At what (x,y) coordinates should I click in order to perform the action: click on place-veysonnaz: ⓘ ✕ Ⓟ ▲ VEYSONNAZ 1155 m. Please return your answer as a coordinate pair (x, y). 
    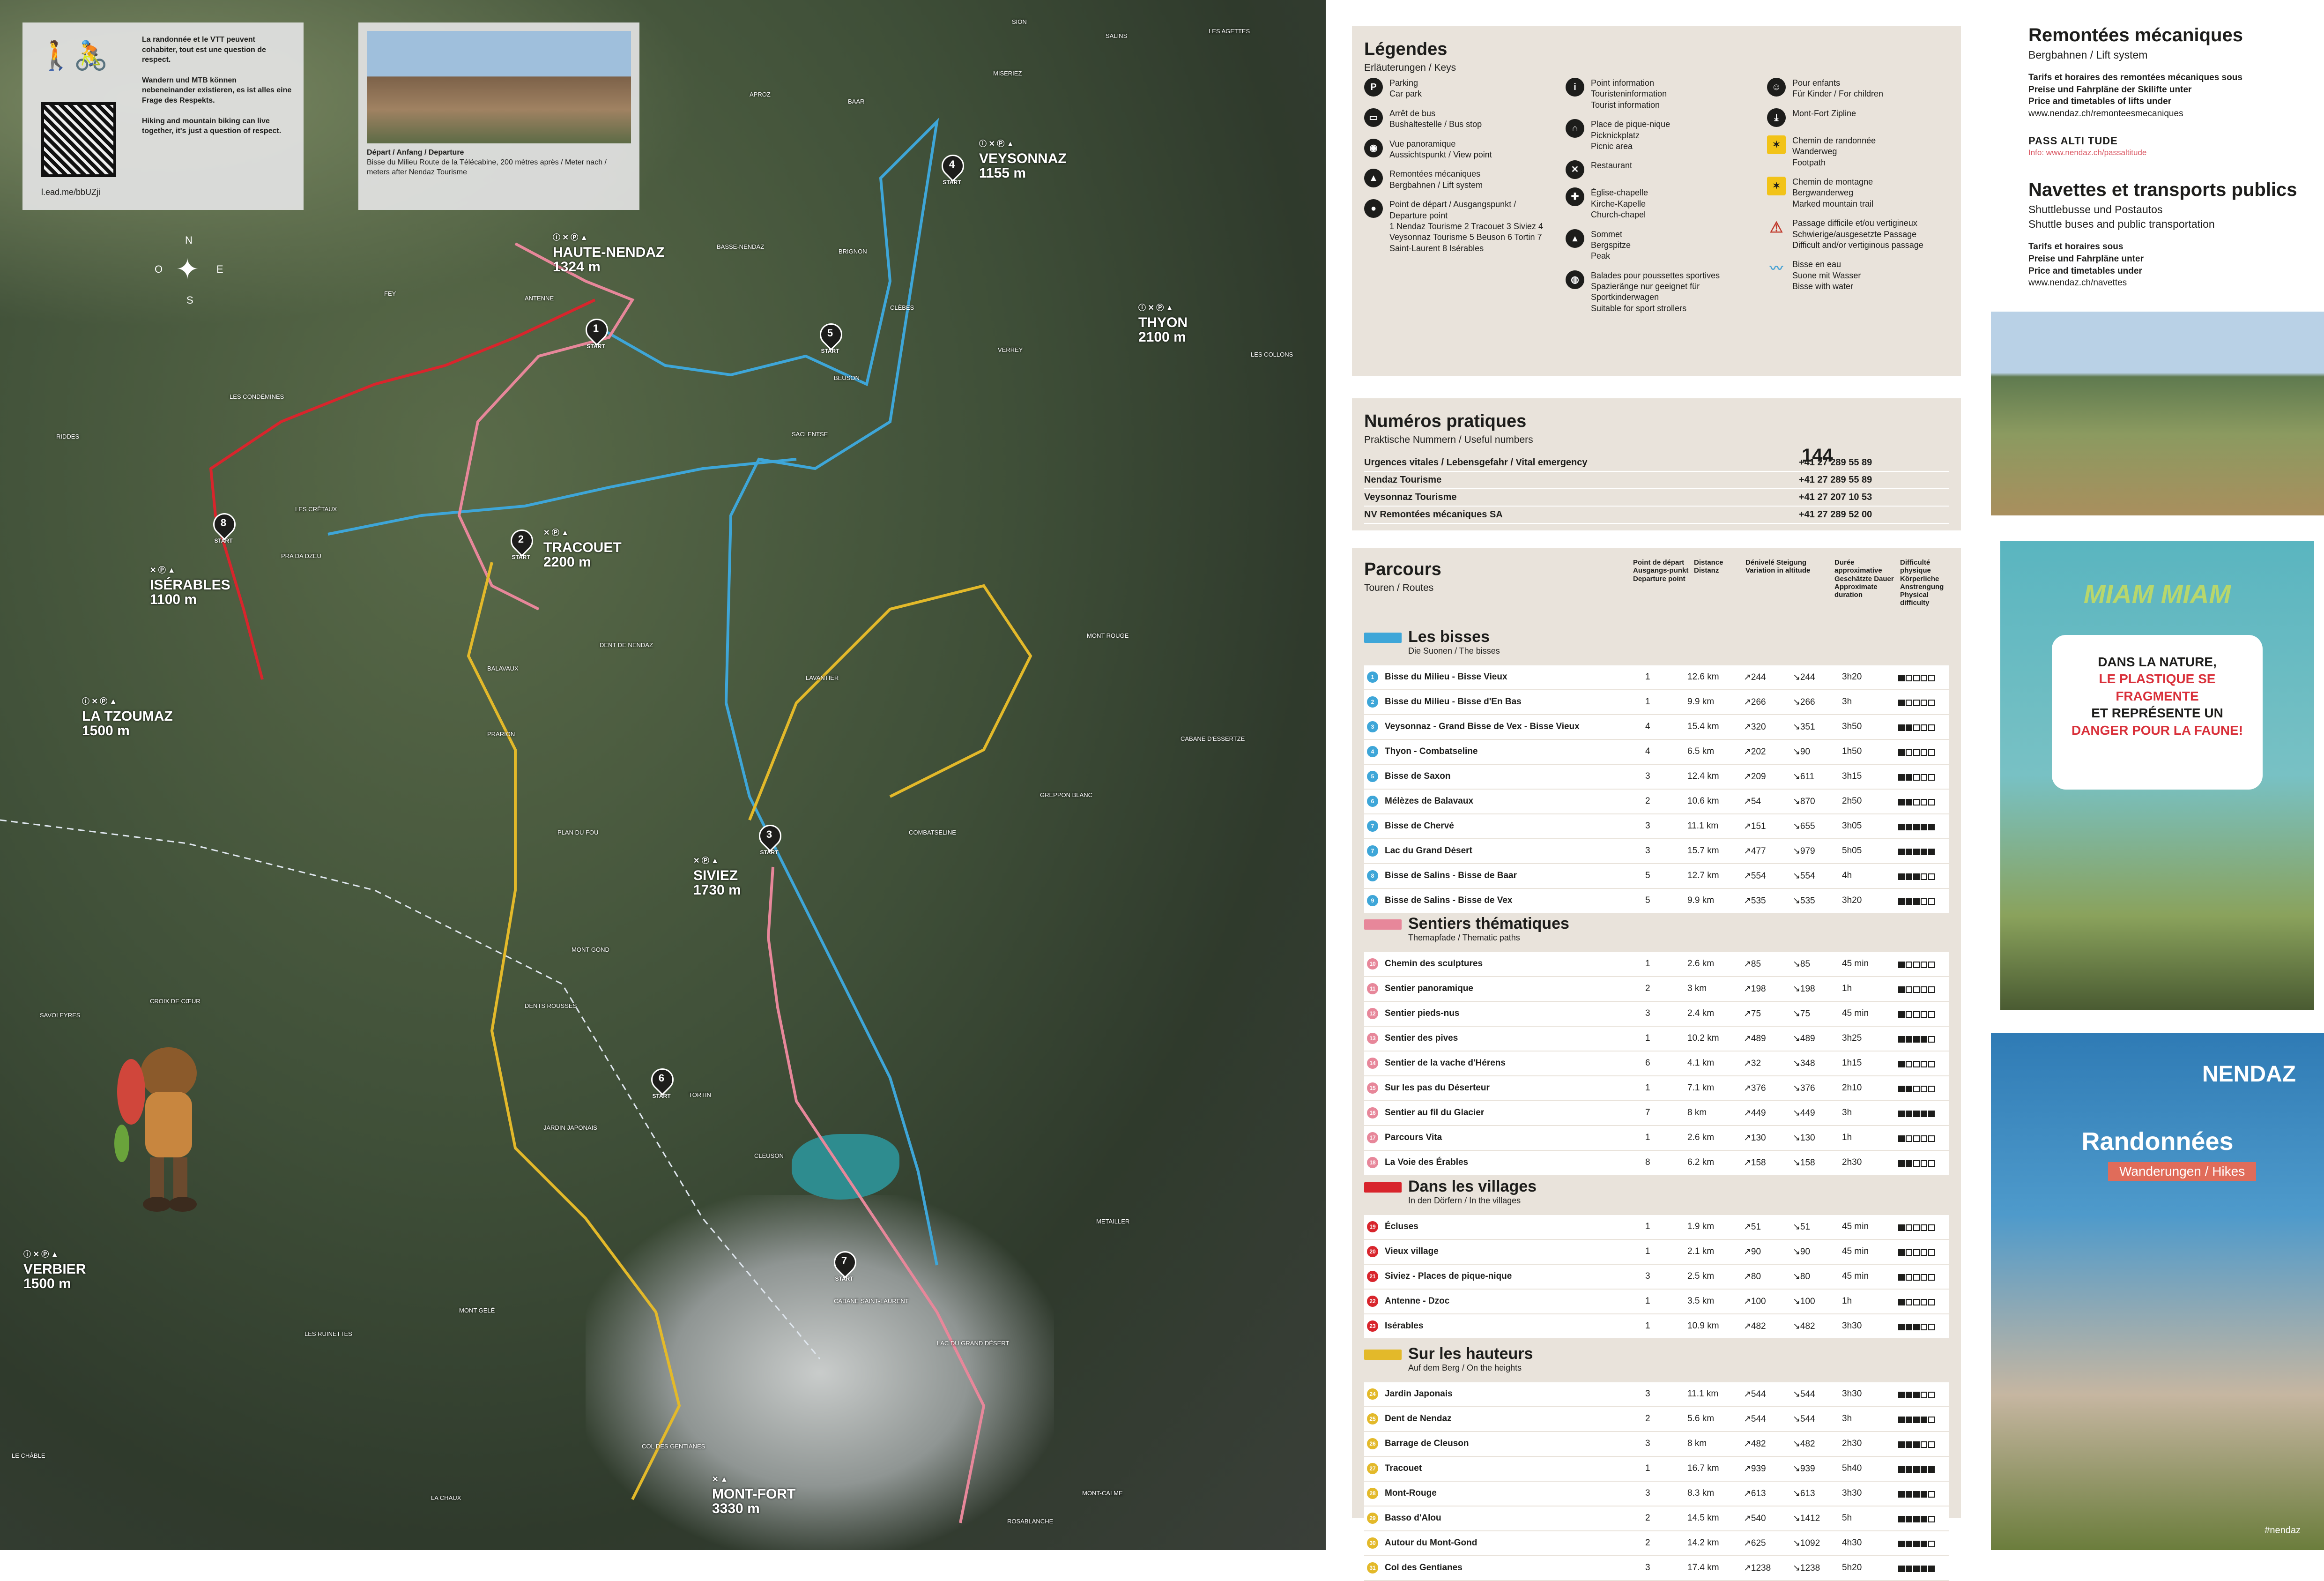
    Looking at the image, I should click on (1023, 161).